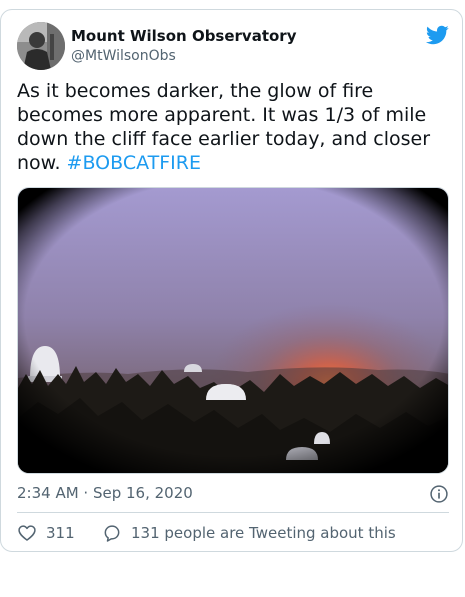 The width and height of the screenshot is (465, 597). I want to click on user-handle: @MtWilsonObs, so click(123, 56).